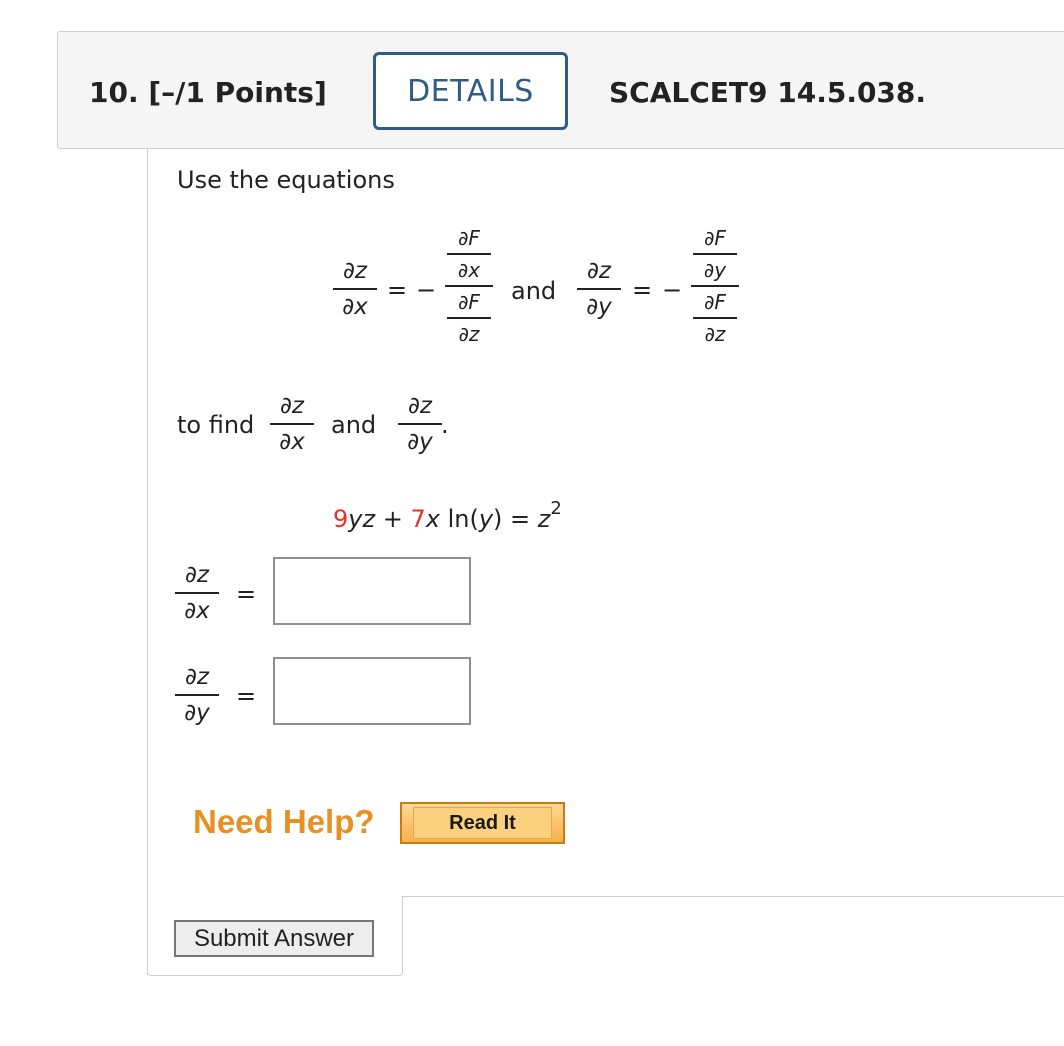 This screenshot has width=1064, height=1046. What do you see at coordinates (197, 593) in the screenshot?
I see `answer-label-dz-dx: ∂z ∂x` at bounding box center [197, 593].